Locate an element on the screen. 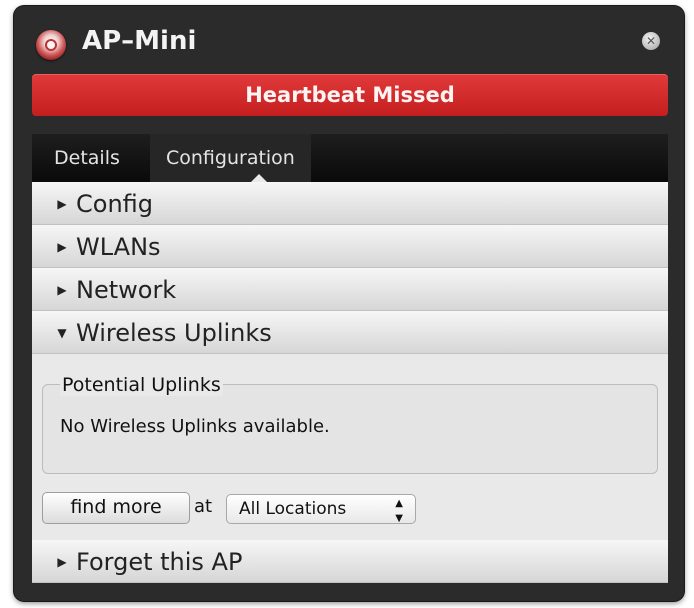 The height and width of the screenshot is (608, 694). find-more-button: find more is located at coordinates (116, 508).